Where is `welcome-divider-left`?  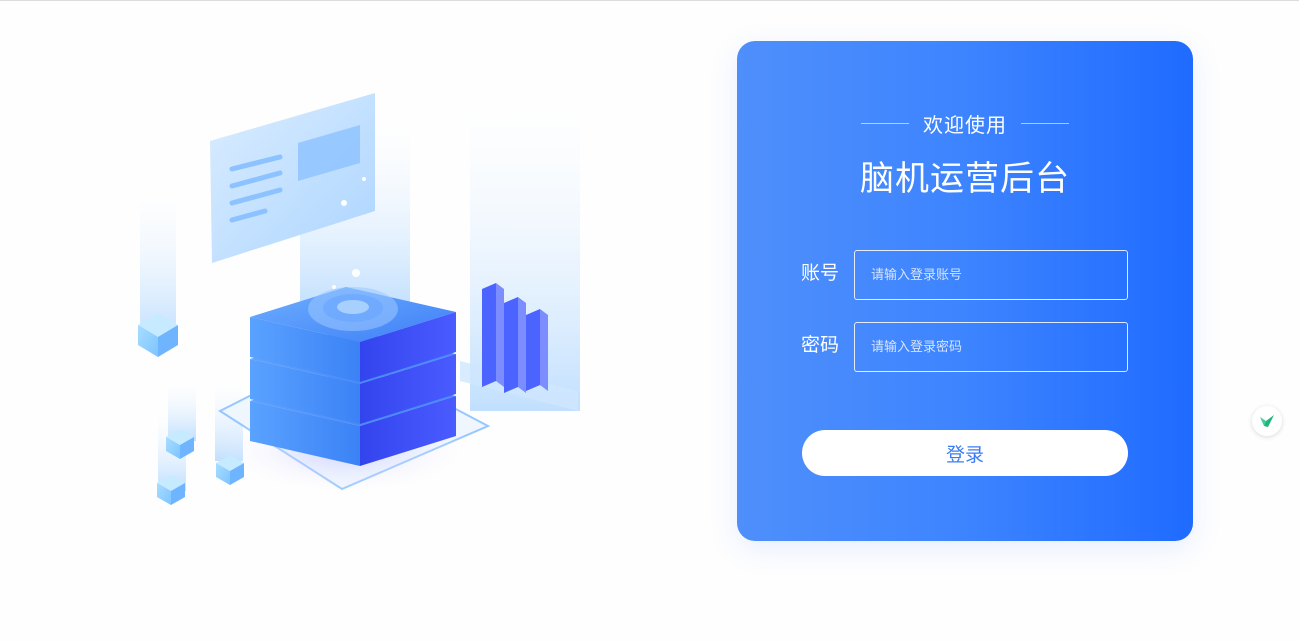 welcome-divider-left is located at coordinates (885, 123).